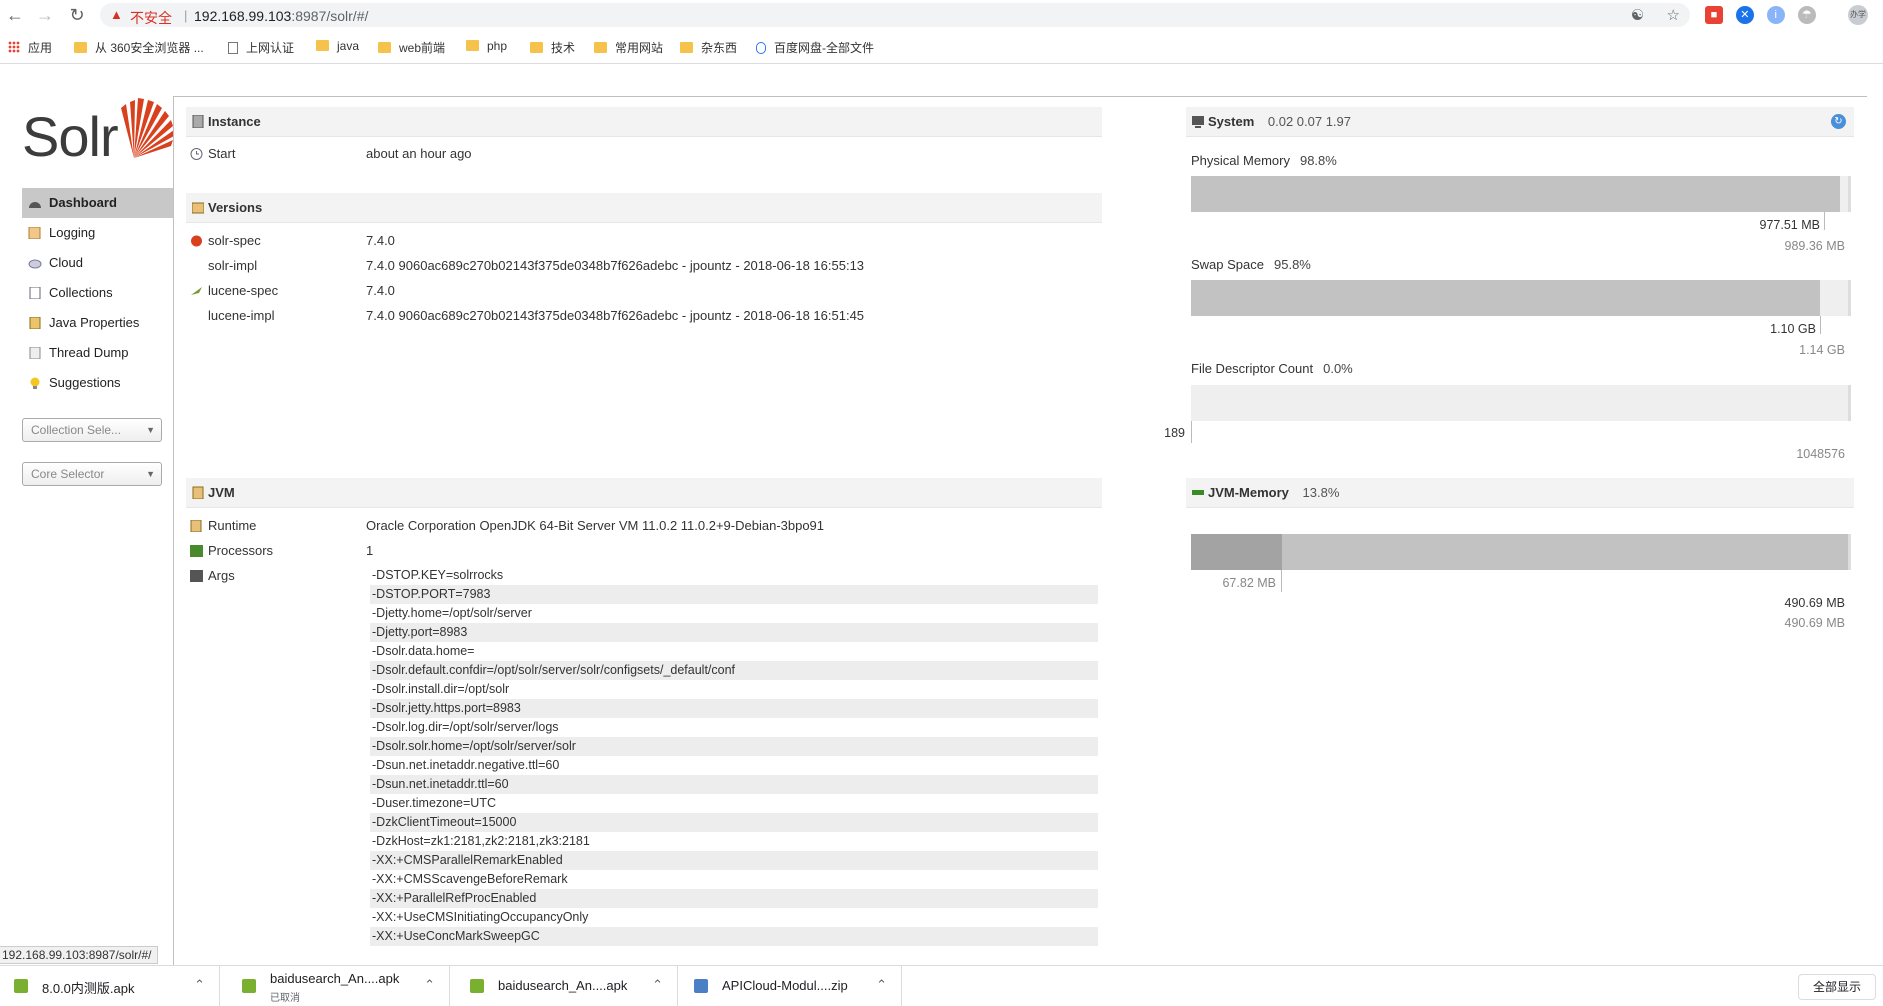 The height and width of the screenshot is (1006, 1883). Describe the element at coordinates (1789, 225) in the screenshot. I see `physical-memory-used: 977.51 MB` at that location.